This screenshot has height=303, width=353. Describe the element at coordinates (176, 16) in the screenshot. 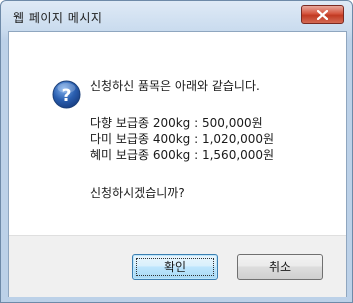

I see `title-bar: 웹 페이지 메시지` at that location.